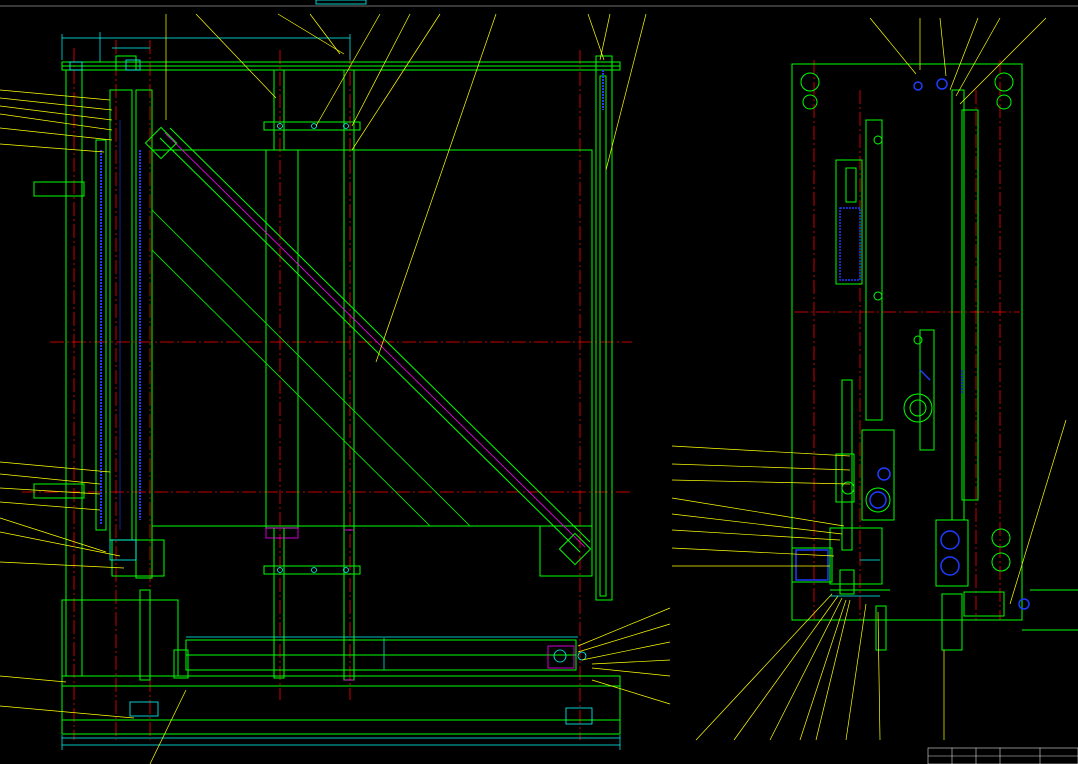 The width and height of the screenshot is (1078, 764). What do you see at coordinates (1002, 755) in the screenshot?
I see `title-block` at bounding box center [1002, 755].